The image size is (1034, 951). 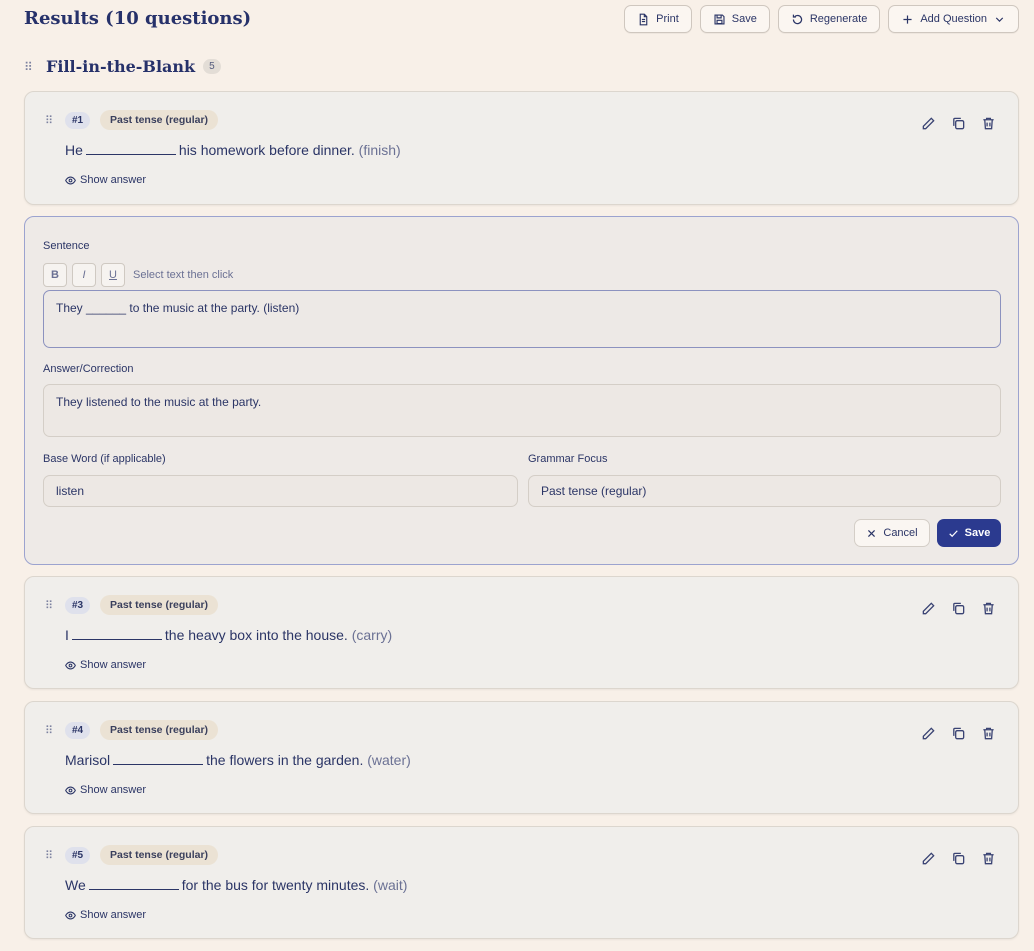 I want to click on sentence-after: for the bus for twenty minutes., so click(x=275, y=885).